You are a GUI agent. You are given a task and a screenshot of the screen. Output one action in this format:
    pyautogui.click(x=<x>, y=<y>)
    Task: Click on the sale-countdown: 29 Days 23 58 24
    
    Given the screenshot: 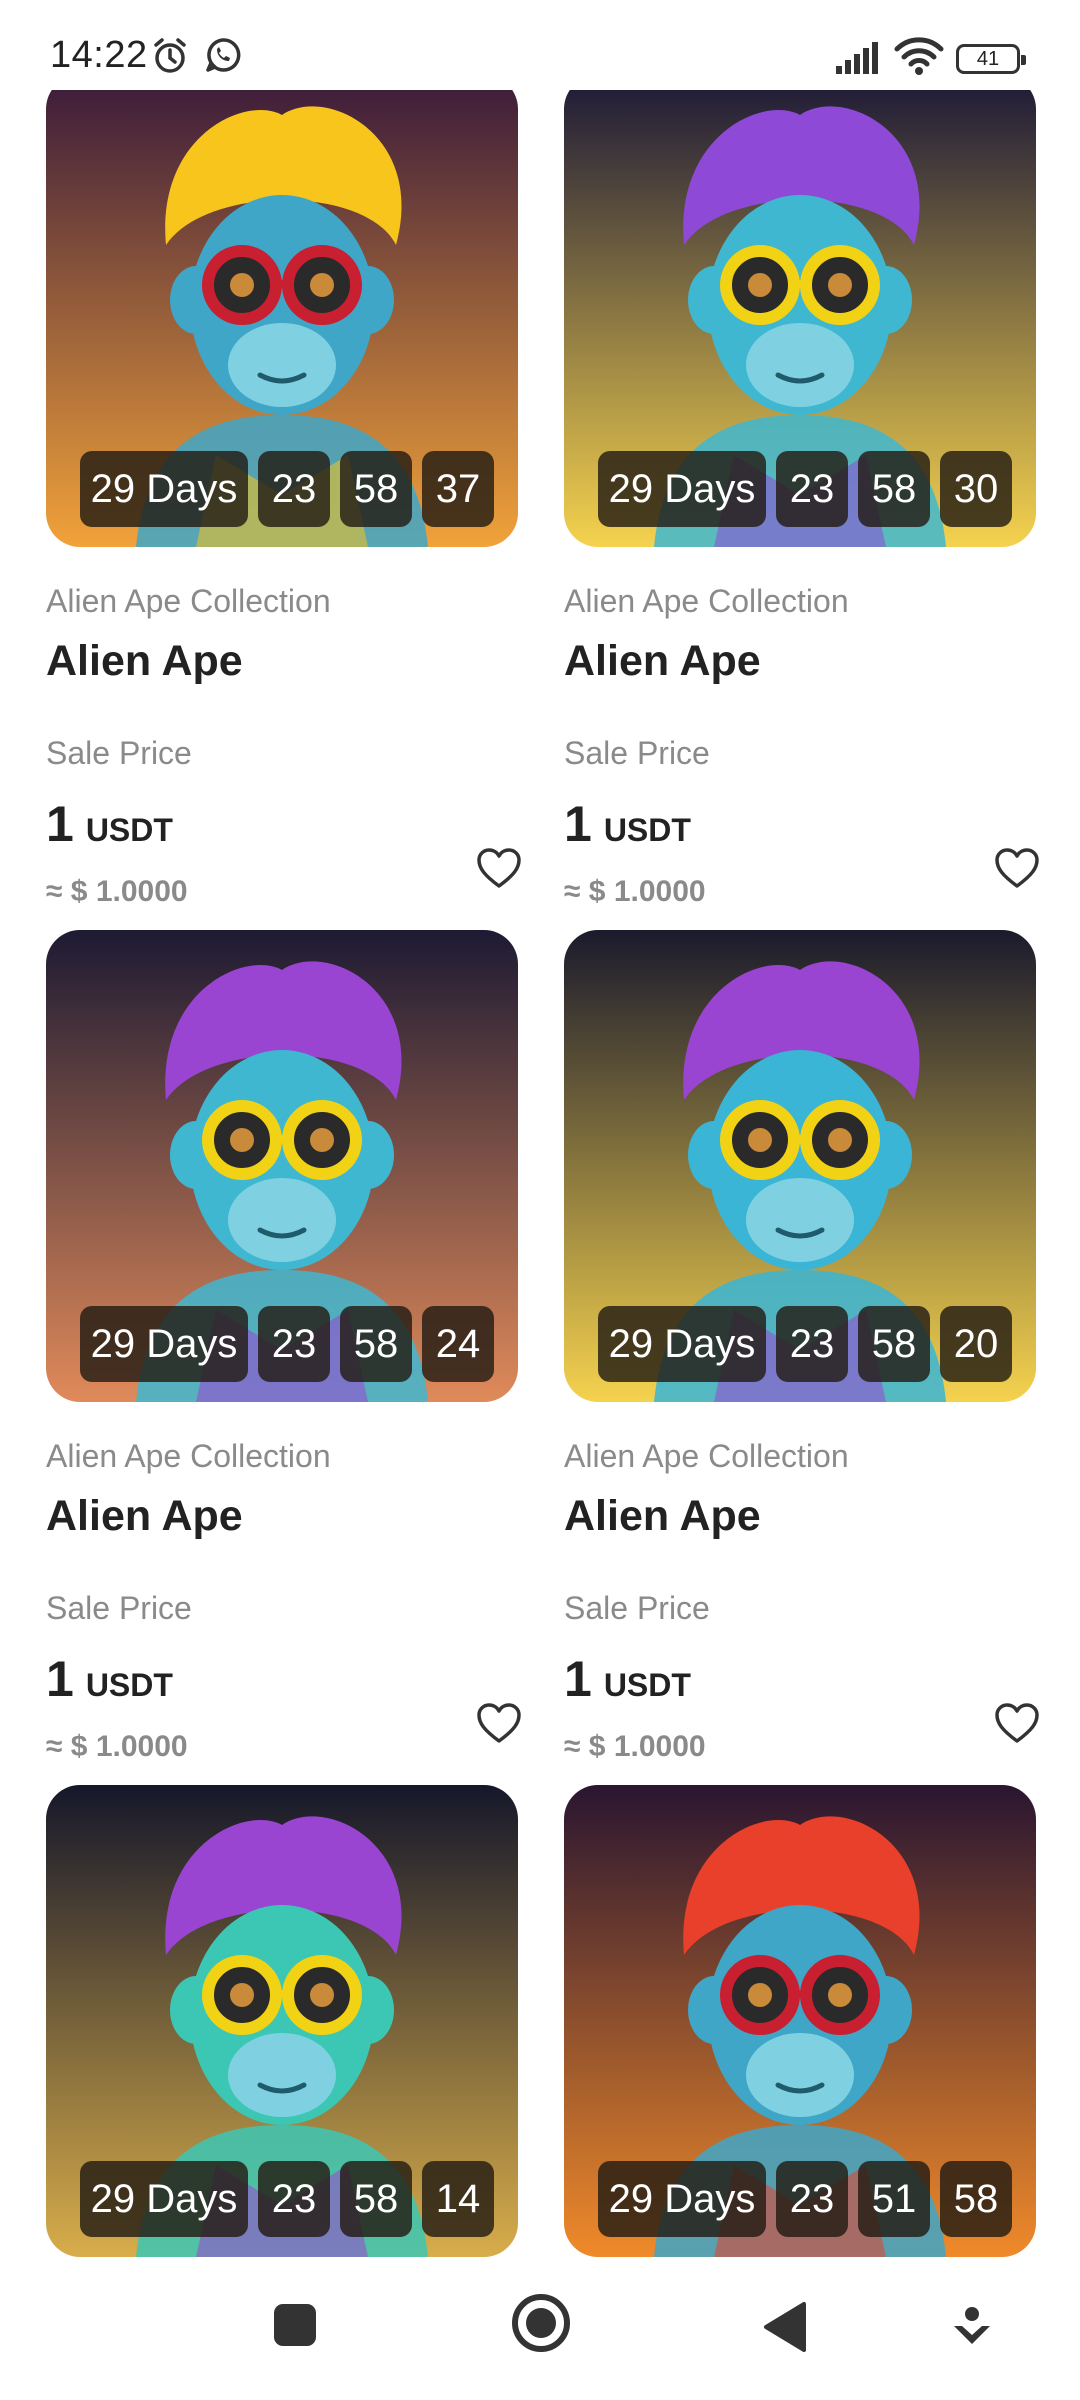 What is the action you would take?
    pyautogui.click(x=287, y=1344)
    